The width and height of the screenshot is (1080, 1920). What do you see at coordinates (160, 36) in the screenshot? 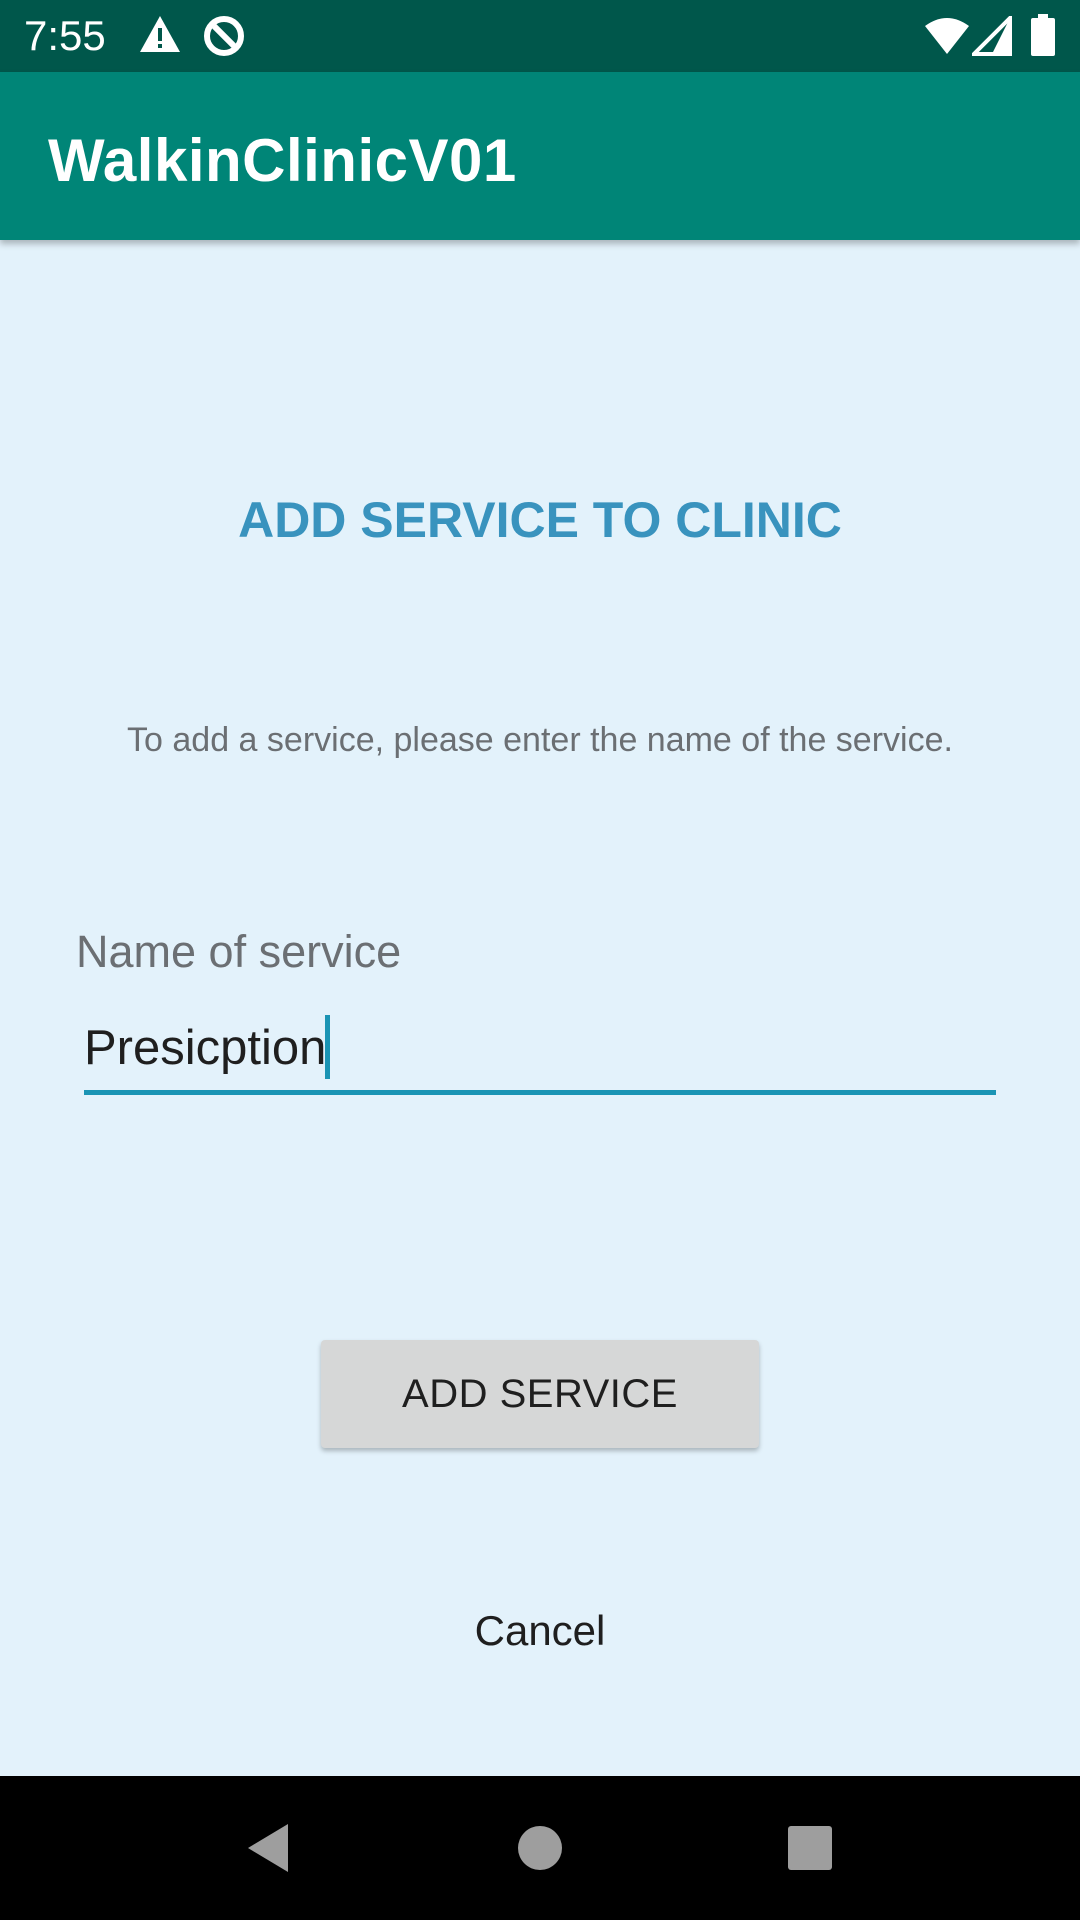
I see `warning-icon` at bounding box center [160, 36].